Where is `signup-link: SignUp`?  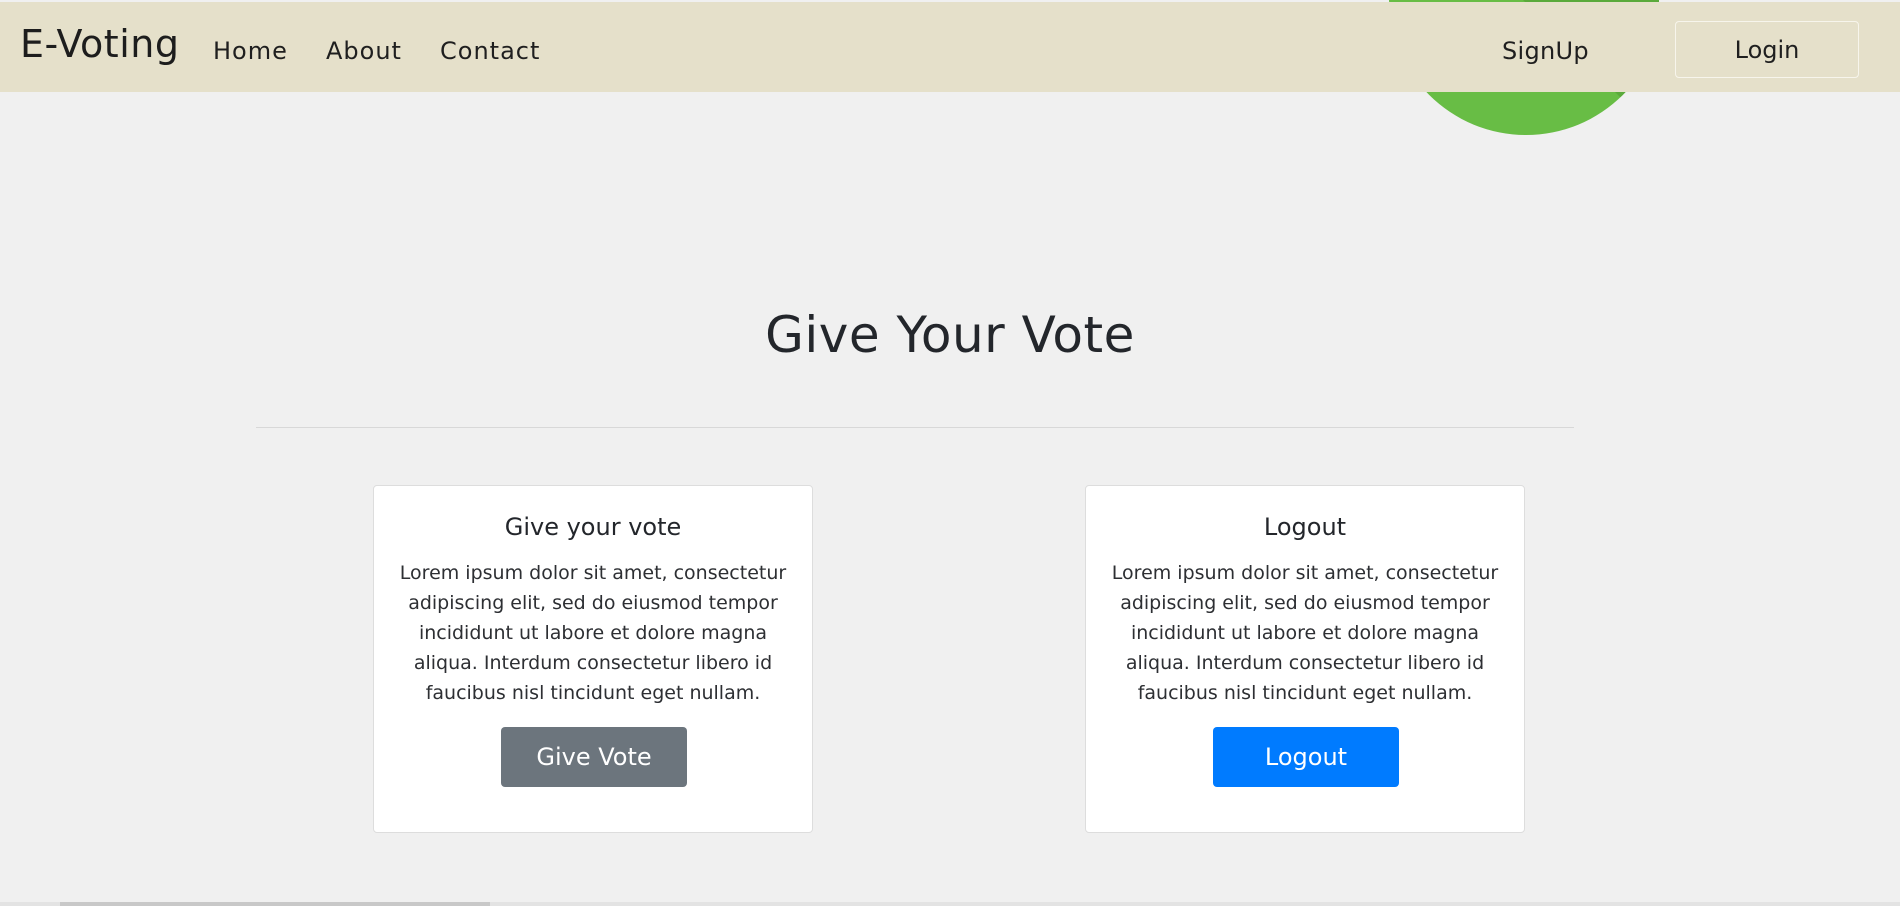 signup-link: SignUp is located at coordinates (1545, 51).